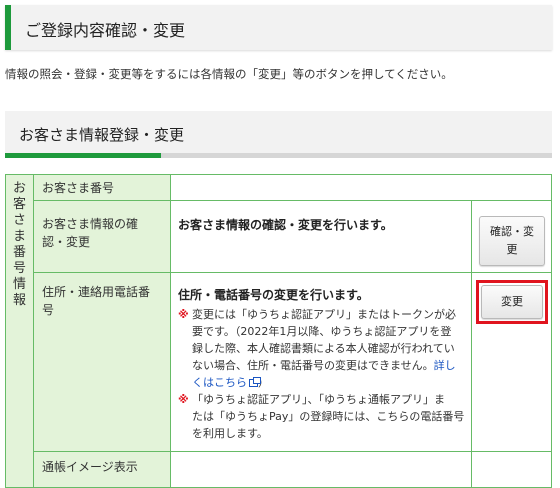 Image resolution: width=560 pixels, height=488 pixels. What do you see at coordinates (318, 399) in the screenshot?
I see `note-line: 「ゆうちょ認証アプリ」、「ゆうちょ通帳アプリ」ま` at bounding box center [318, 399].